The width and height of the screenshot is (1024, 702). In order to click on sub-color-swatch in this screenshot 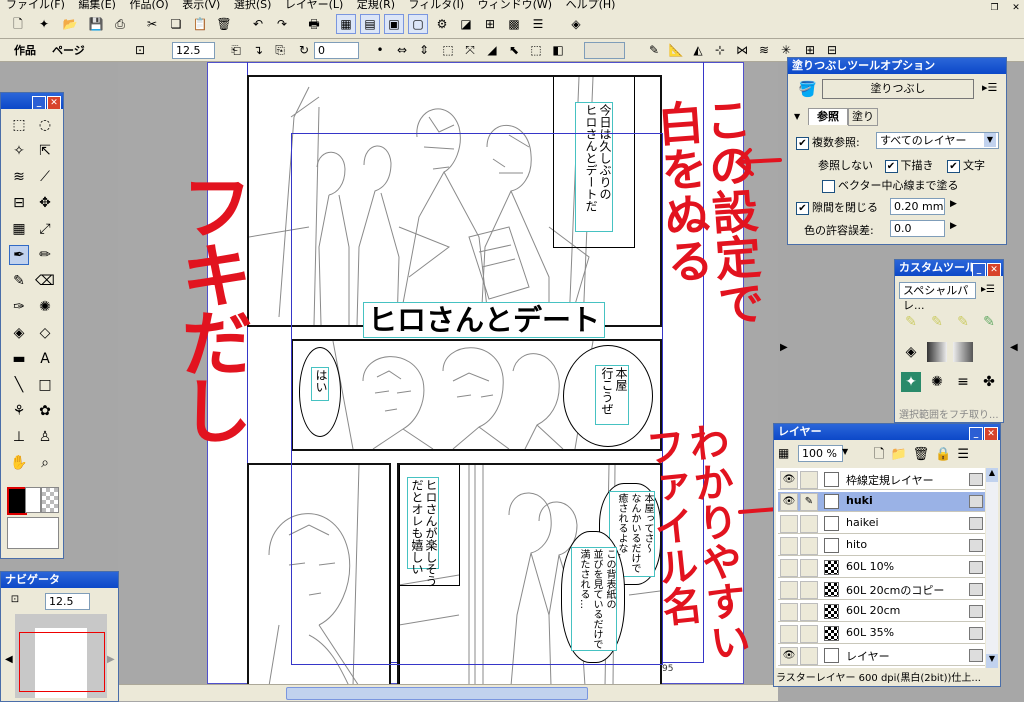, I will do `click(33, 500)`.